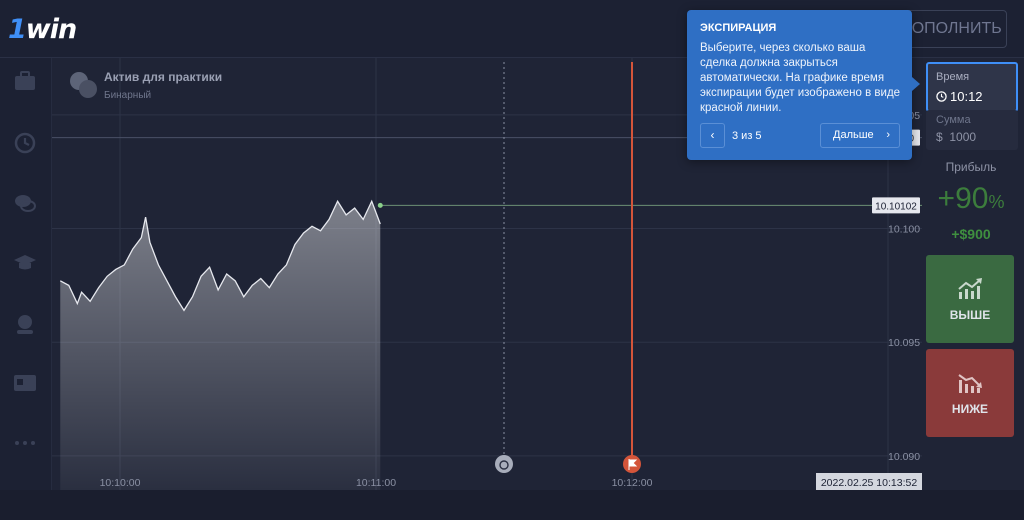 The width and height of the screenshot is (1024, 520). Describe the element at coordinates (738, 28) in the screenshot. I see `tooltip-title: ЭКСПИРАЦИЯ` at that location.